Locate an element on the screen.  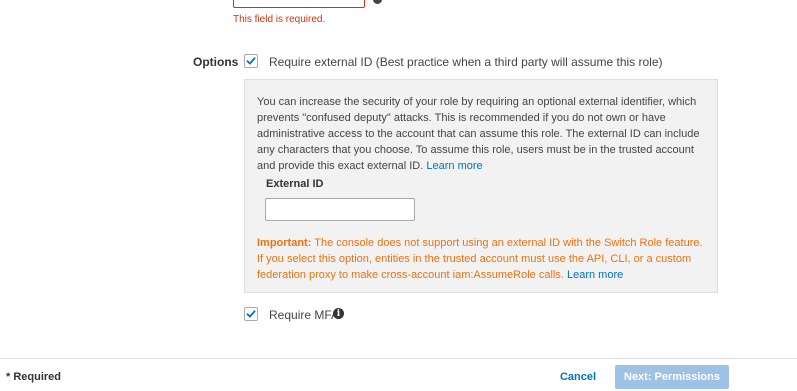
require-mfa-checkbox is located at coordinates (251, 314).